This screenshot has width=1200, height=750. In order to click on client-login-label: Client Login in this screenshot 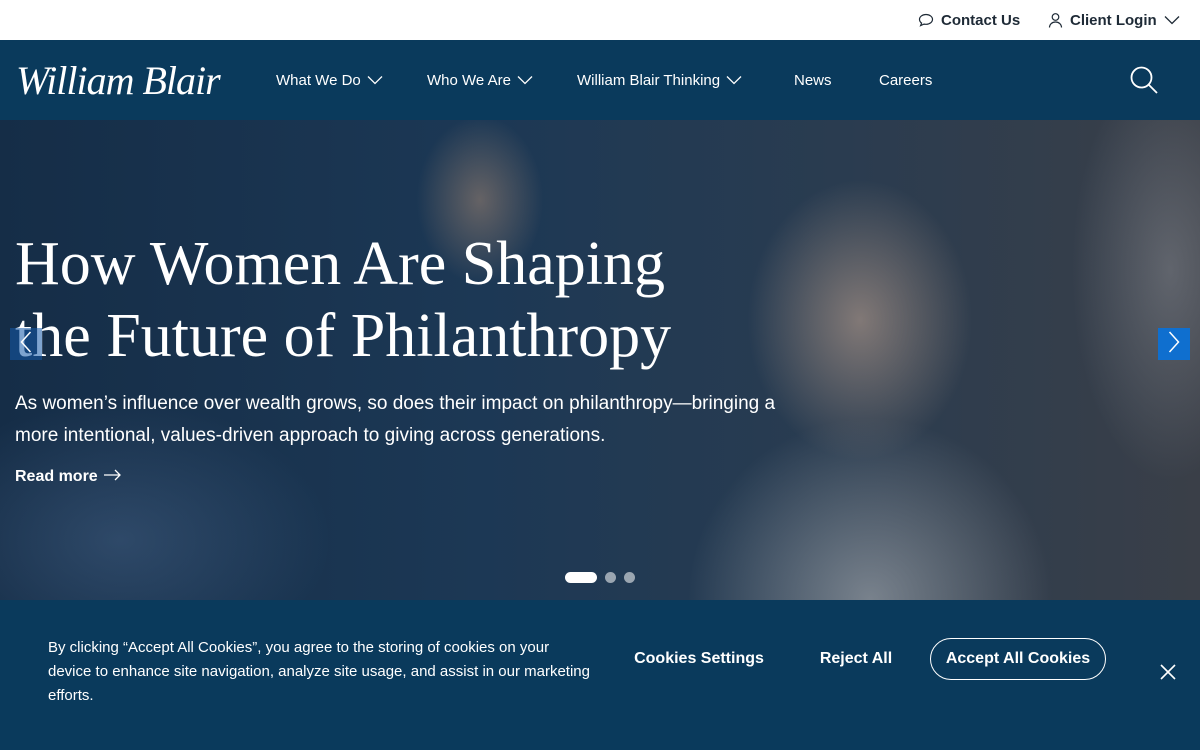, I will do `click(1113, 20)`.